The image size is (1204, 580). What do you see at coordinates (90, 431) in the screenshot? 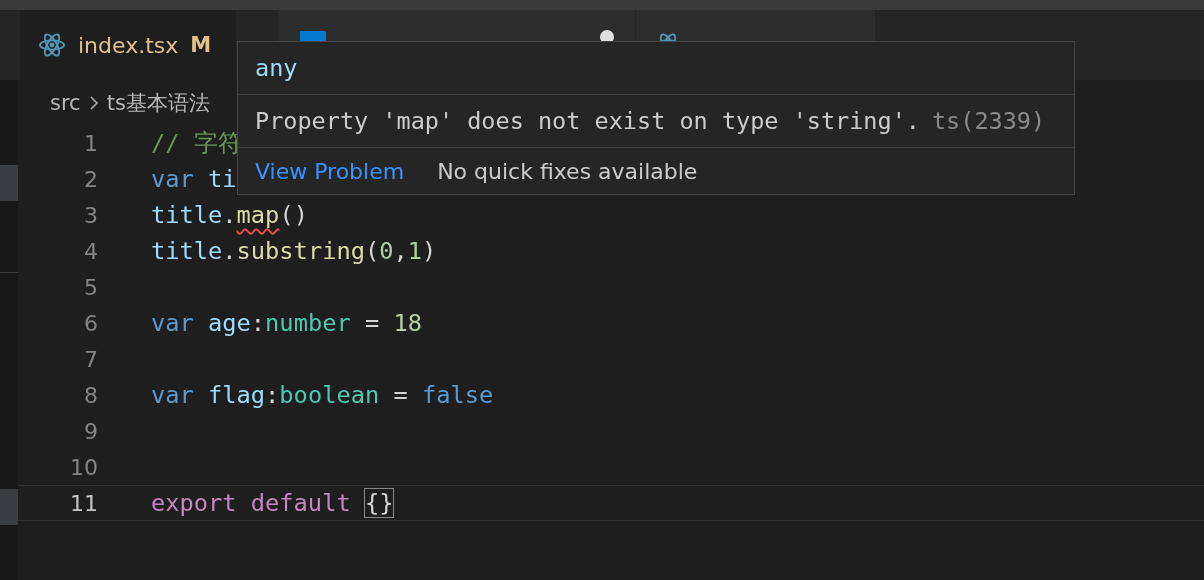
I see `line-number: 9` at bounding box center [90, 431].